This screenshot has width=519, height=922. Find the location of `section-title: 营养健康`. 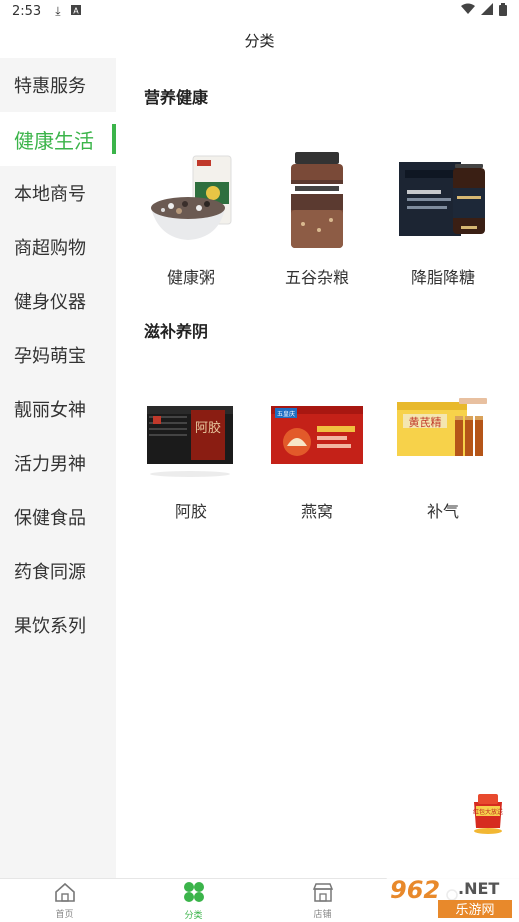

section-title: 营养健康 is located at coordinates (176, 97).